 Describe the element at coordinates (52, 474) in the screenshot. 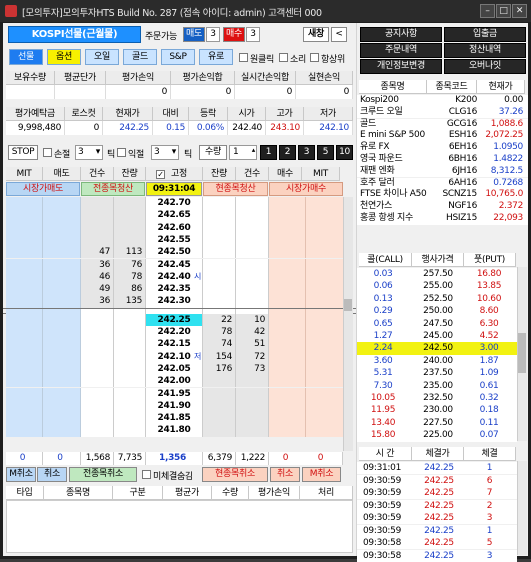

I see `cancel-sell-button: 취소` at that location.